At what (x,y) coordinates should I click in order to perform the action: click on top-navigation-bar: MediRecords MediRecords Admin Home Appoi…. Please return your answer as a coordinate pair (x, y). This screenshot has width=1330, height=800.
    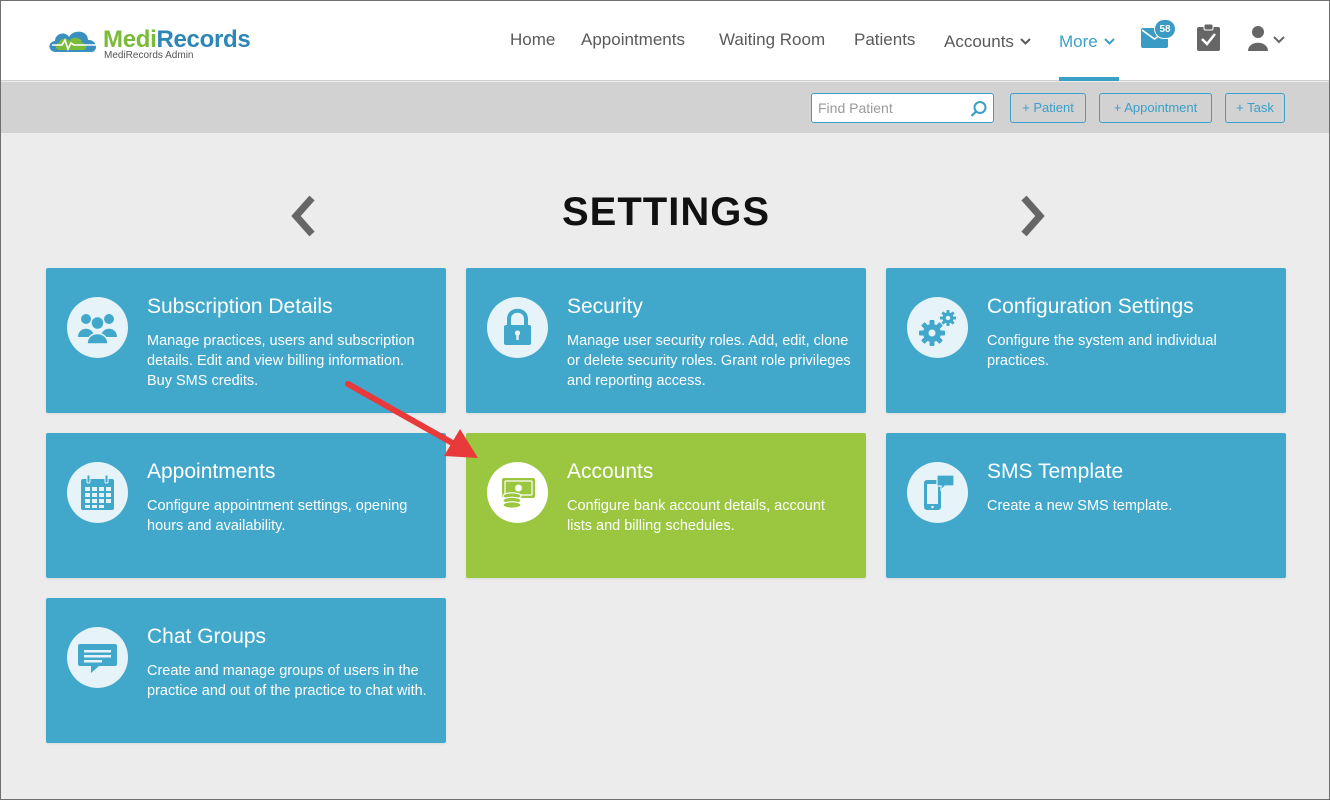
    Looking at the image, I should click on (665, 40).